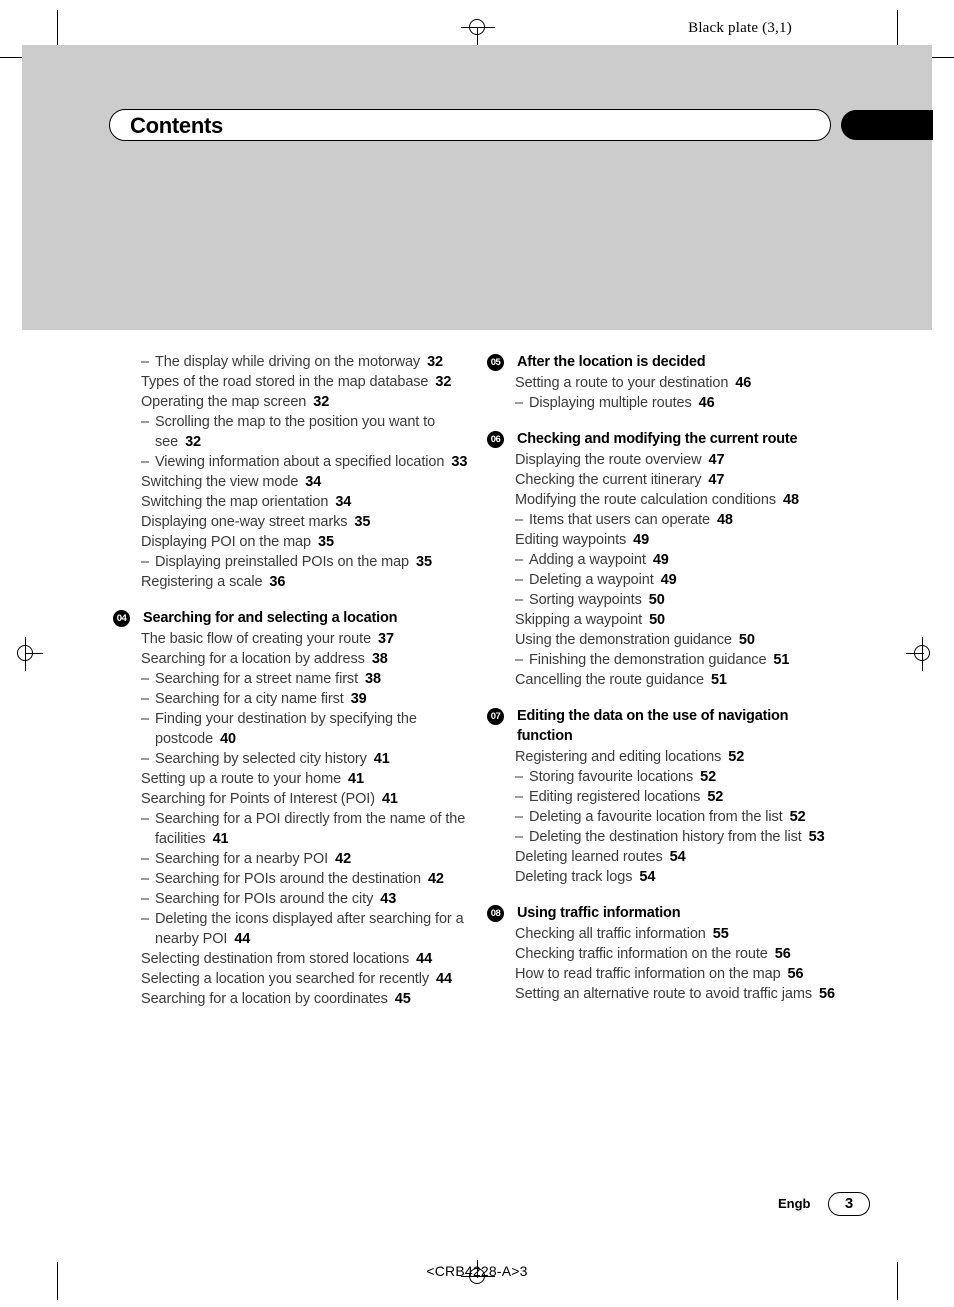 This screenshot has height=1307, width=954. Describe the element at coordinates (667, 640) in the screenshot. I see `toc-entry: Using the demonstration guidance 50` at that location.